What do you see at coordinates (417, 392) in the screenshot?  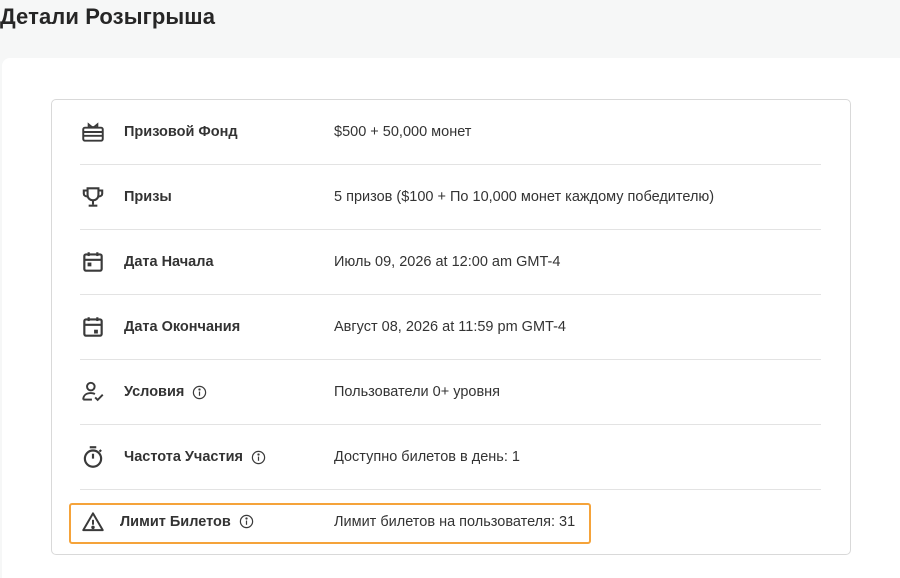 I see `detail-value: Пользователи 0+ уровня` at bounding box center [417, 392].